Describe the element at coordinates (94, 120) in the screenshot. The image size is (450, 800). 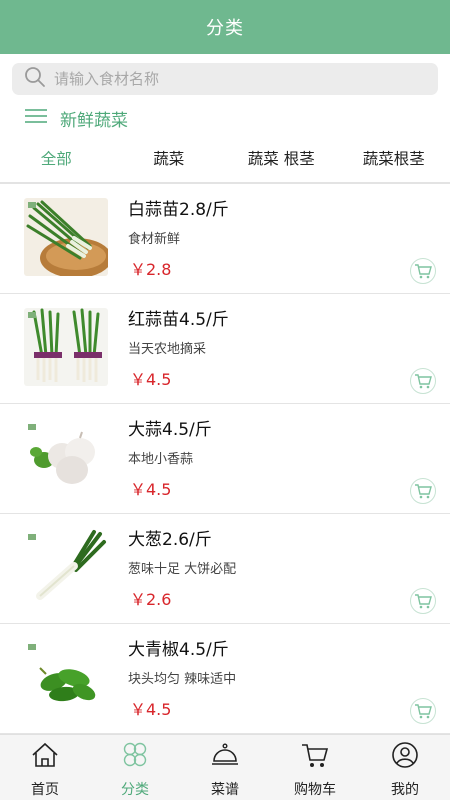
I see `category-title: 新鲜蔬菜` at that location.